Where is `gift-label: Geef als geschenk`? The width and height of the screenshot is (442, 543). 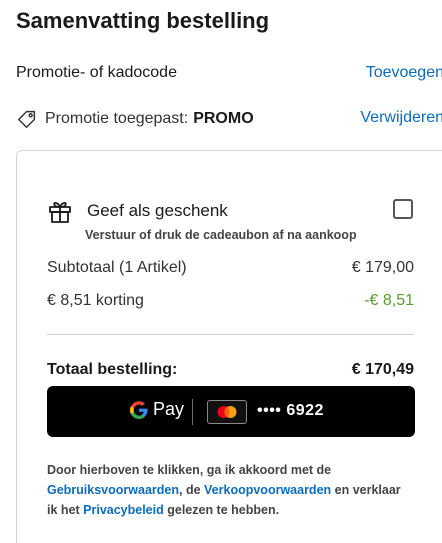 gift-label: Geef als geschenk is located at coordinates (157, 210).